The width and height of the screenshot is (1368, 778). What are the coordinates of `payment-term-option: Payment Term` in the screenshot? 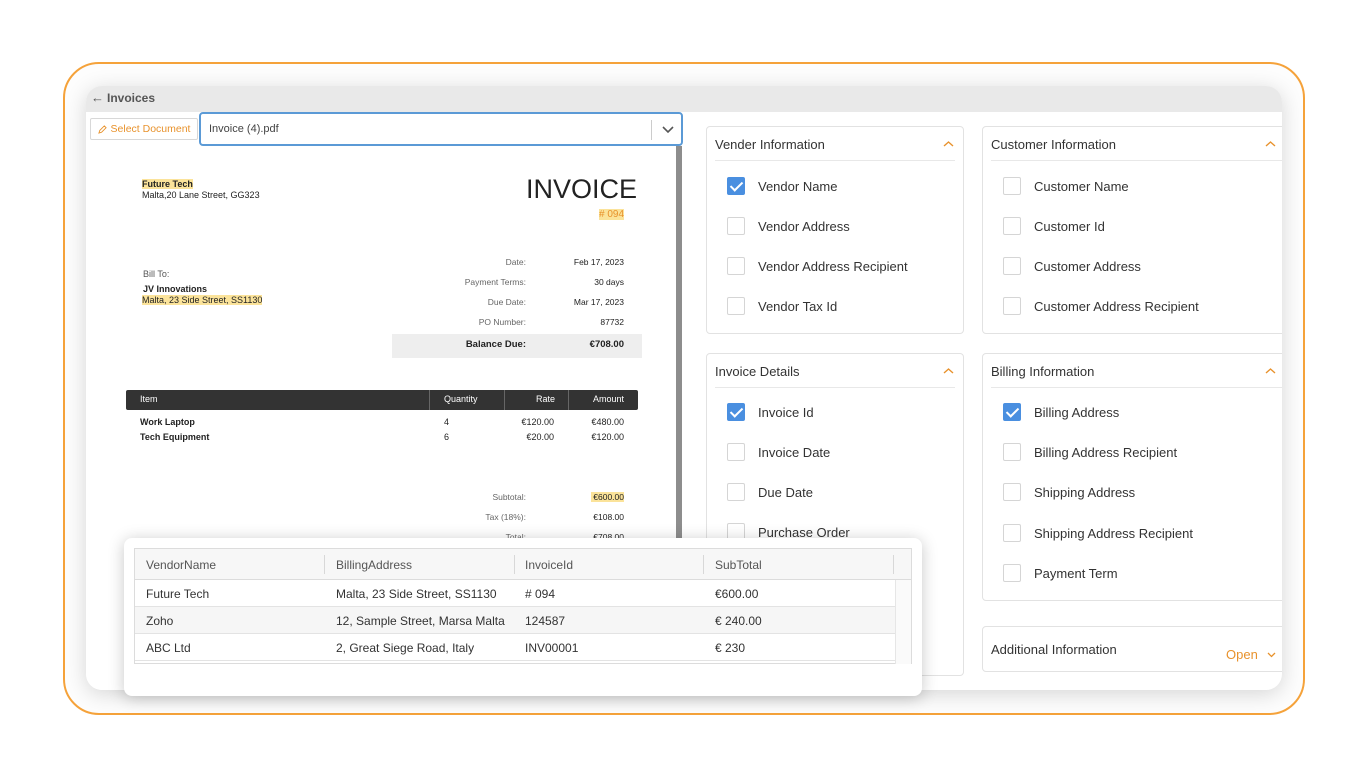 It's located at (1060, 573).